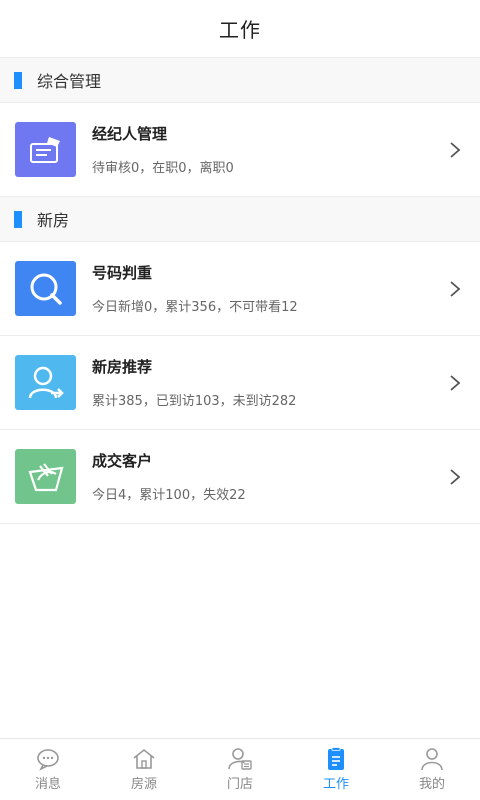 This screenshot has height=800, width=480. What do you see at coordinates (270, 382) in the screenshot?
I see `row-text: 新房推荐 累计385，已到访103，未到访282` at bounding box center [270, 382].